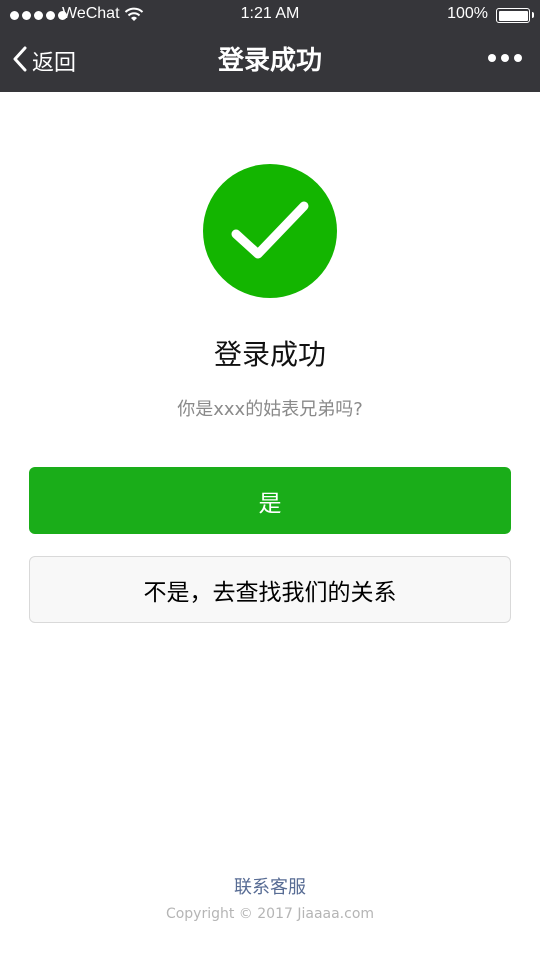 The height and width of the screenshot is (960, 540). What do you see at coordinates (54, 63) in the screenshot?
I see `back-label: 返回` at bounding box center [54, 63].